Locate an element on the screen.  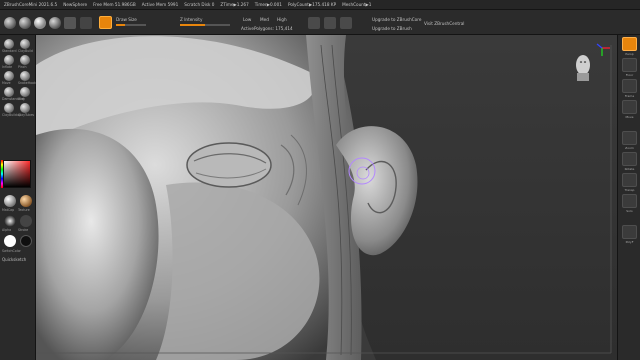
z-intensity-slider is located at coordinates (205, 25).